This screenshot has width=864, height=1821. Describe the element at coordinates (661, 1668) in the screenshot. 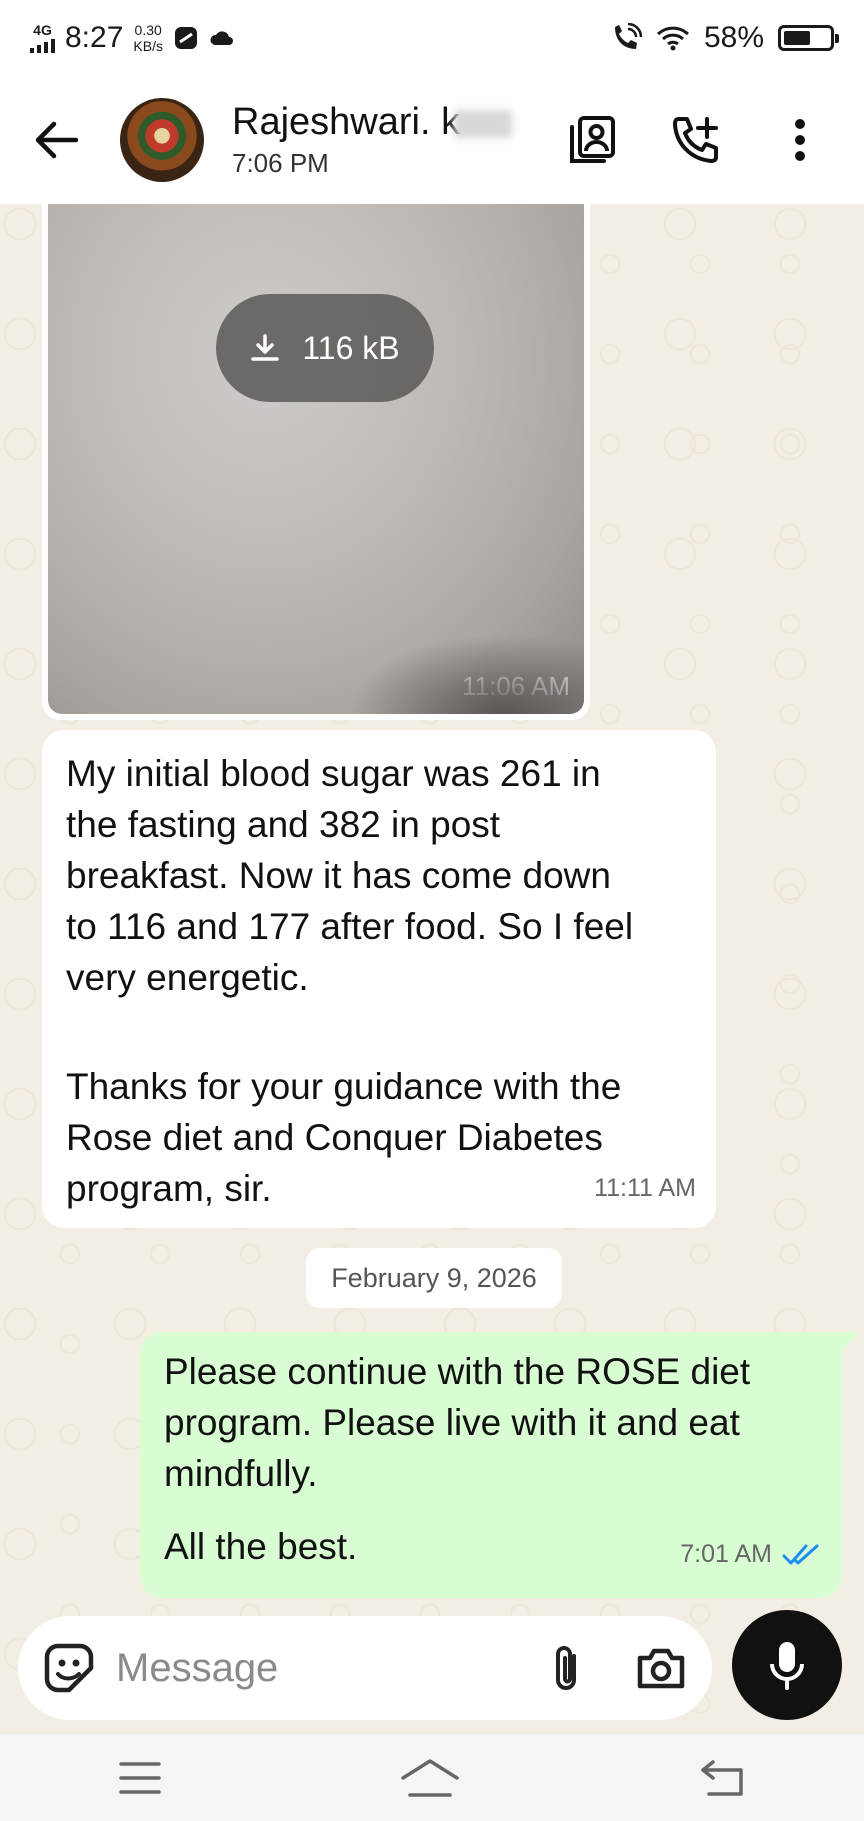

I see `camera-icon` at that location.